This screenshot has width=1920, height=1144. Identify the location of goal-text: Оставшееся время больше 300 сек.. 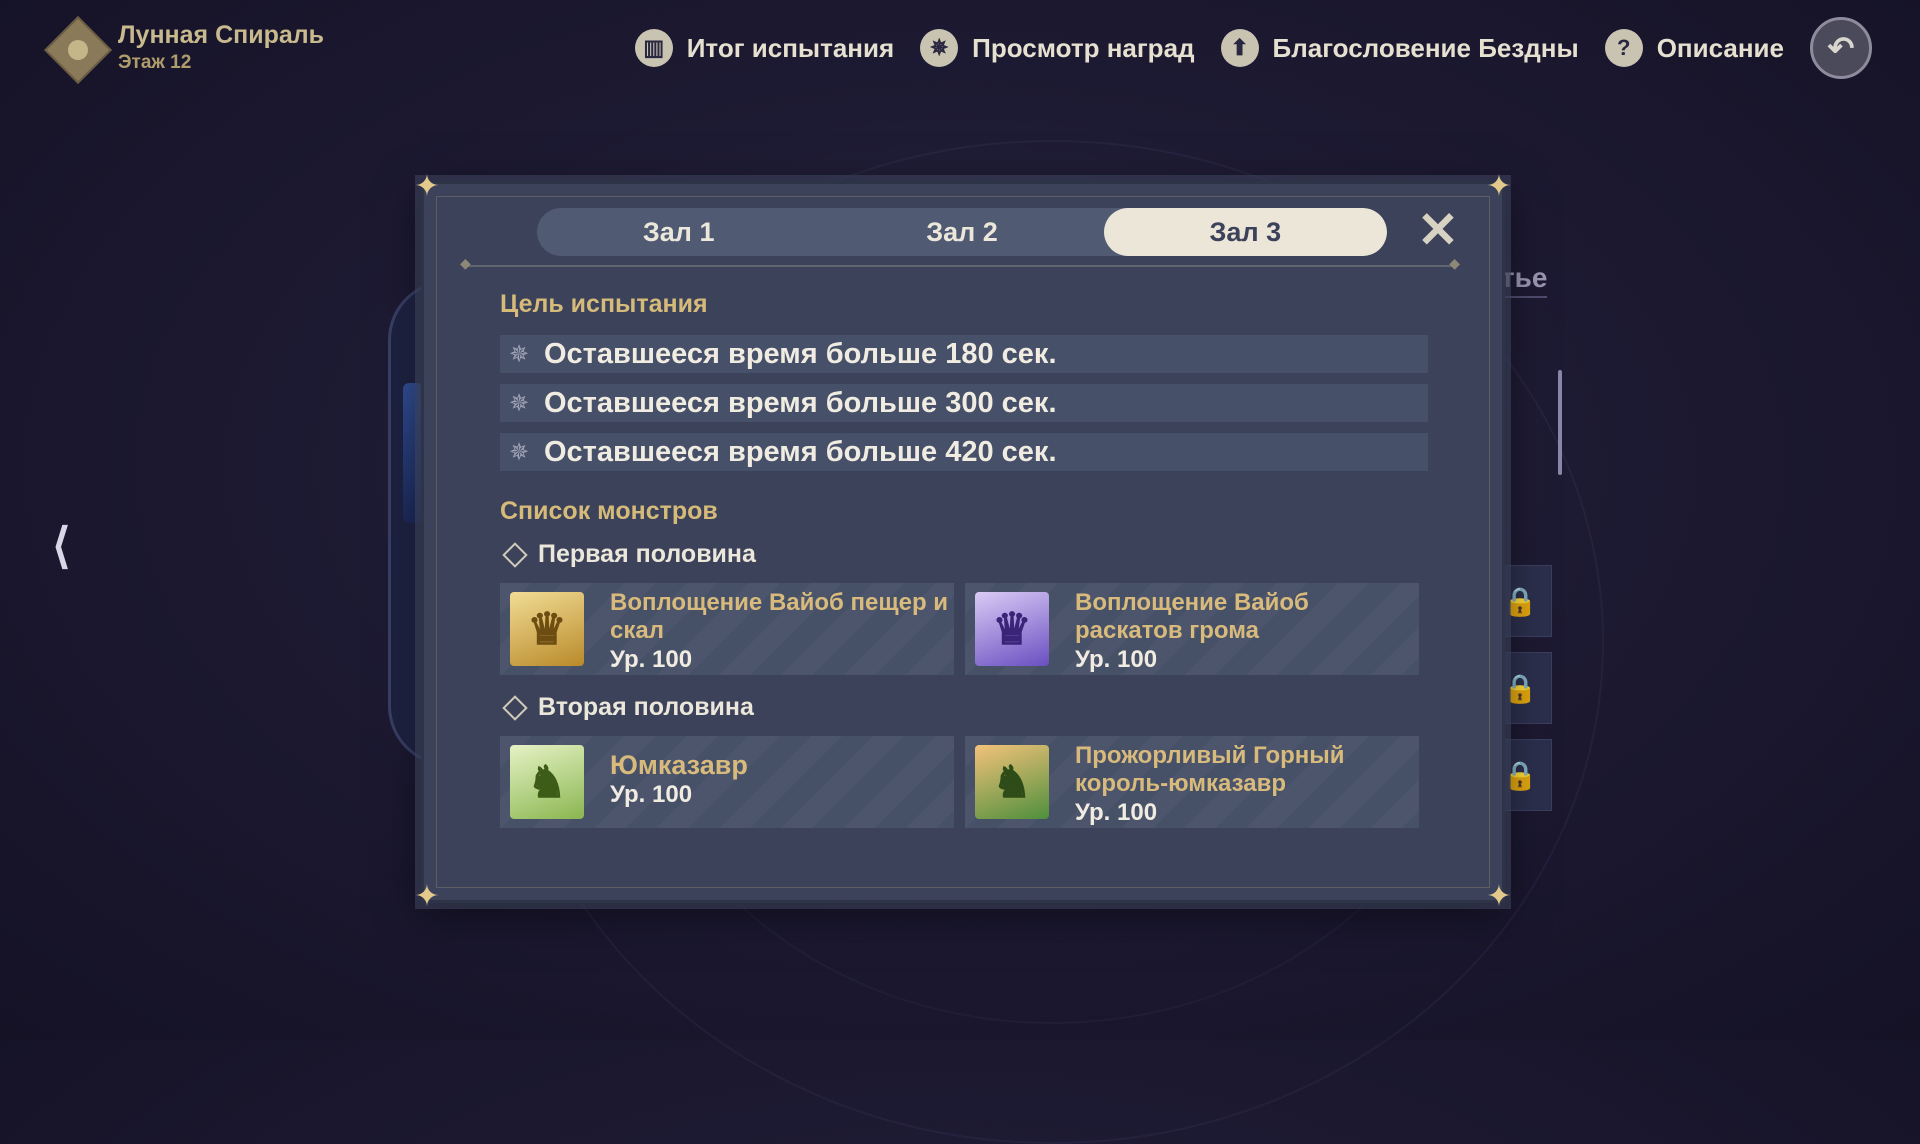
(800, 402).